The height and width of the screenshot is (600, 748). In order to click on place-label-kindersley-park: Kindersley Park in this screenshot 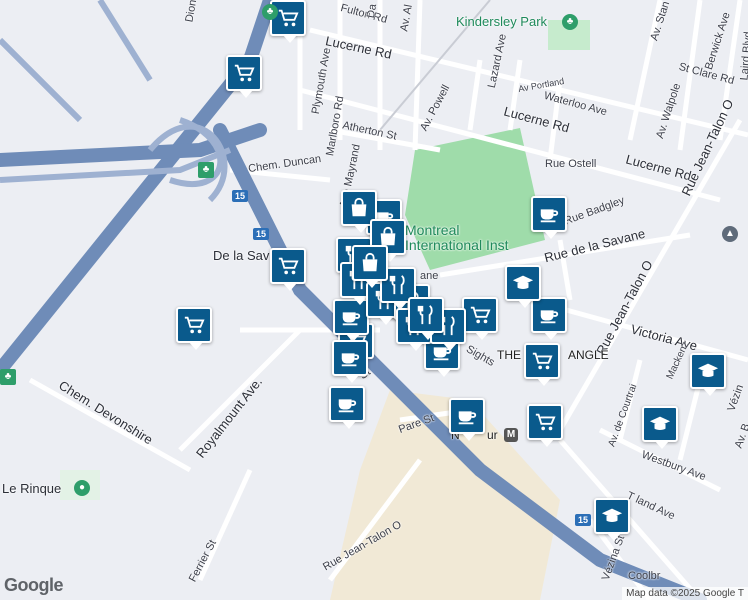, I will do `click(502, 21)`.